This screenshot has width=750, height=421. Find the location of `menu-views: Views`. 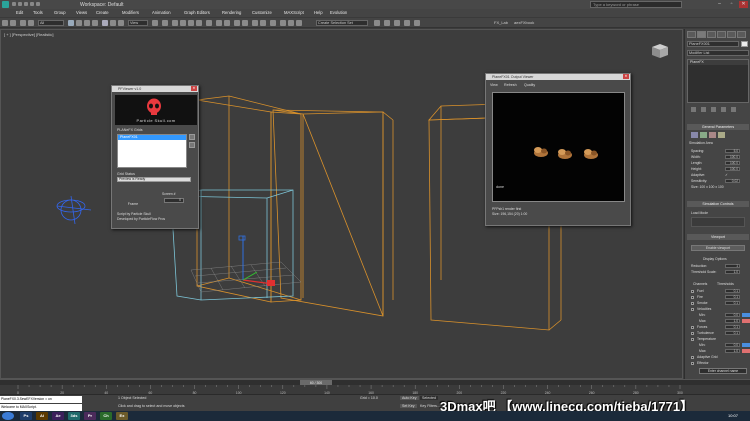

menu-views: Views is located at coordinates (81, 12).